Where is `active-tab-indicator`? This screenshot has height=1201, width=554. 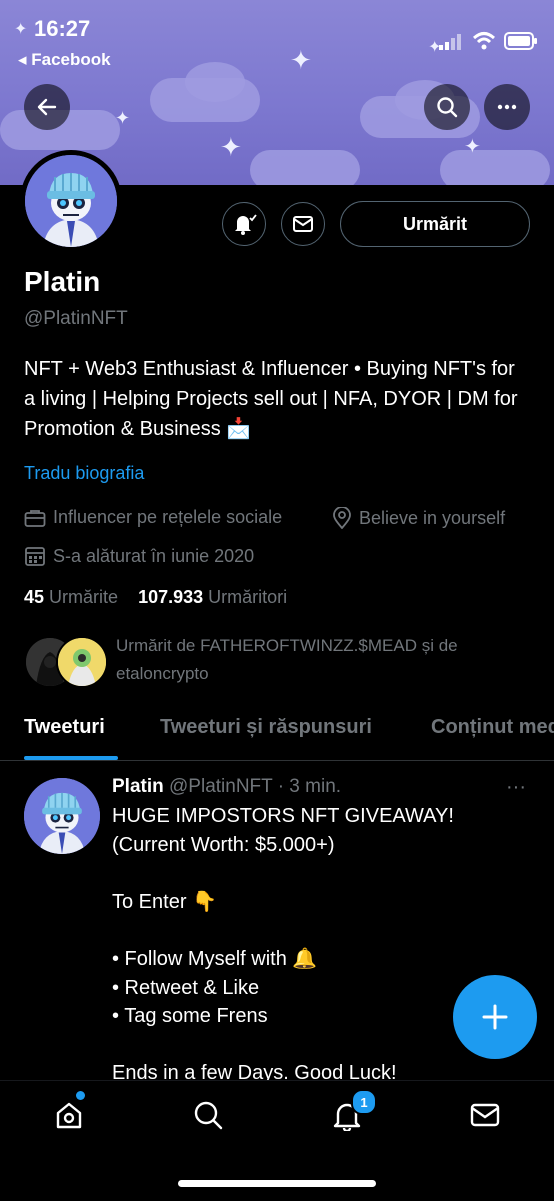
active-tab-indicator is located at coordinates (71, 758).